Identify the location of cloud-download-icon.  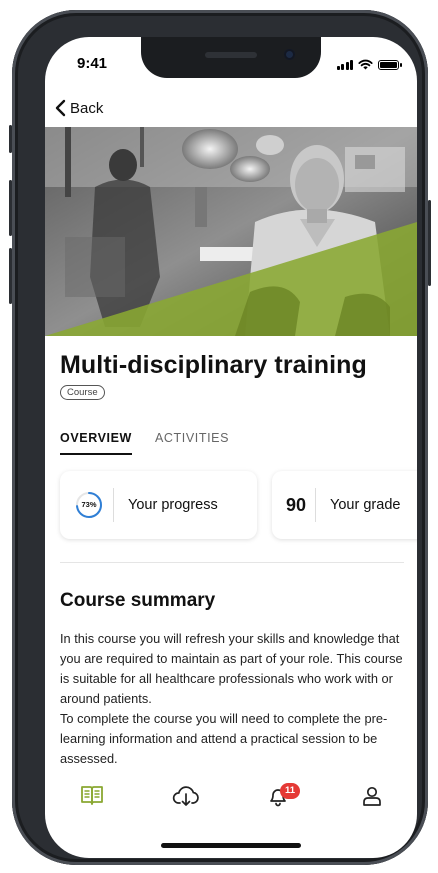
(185, 796).